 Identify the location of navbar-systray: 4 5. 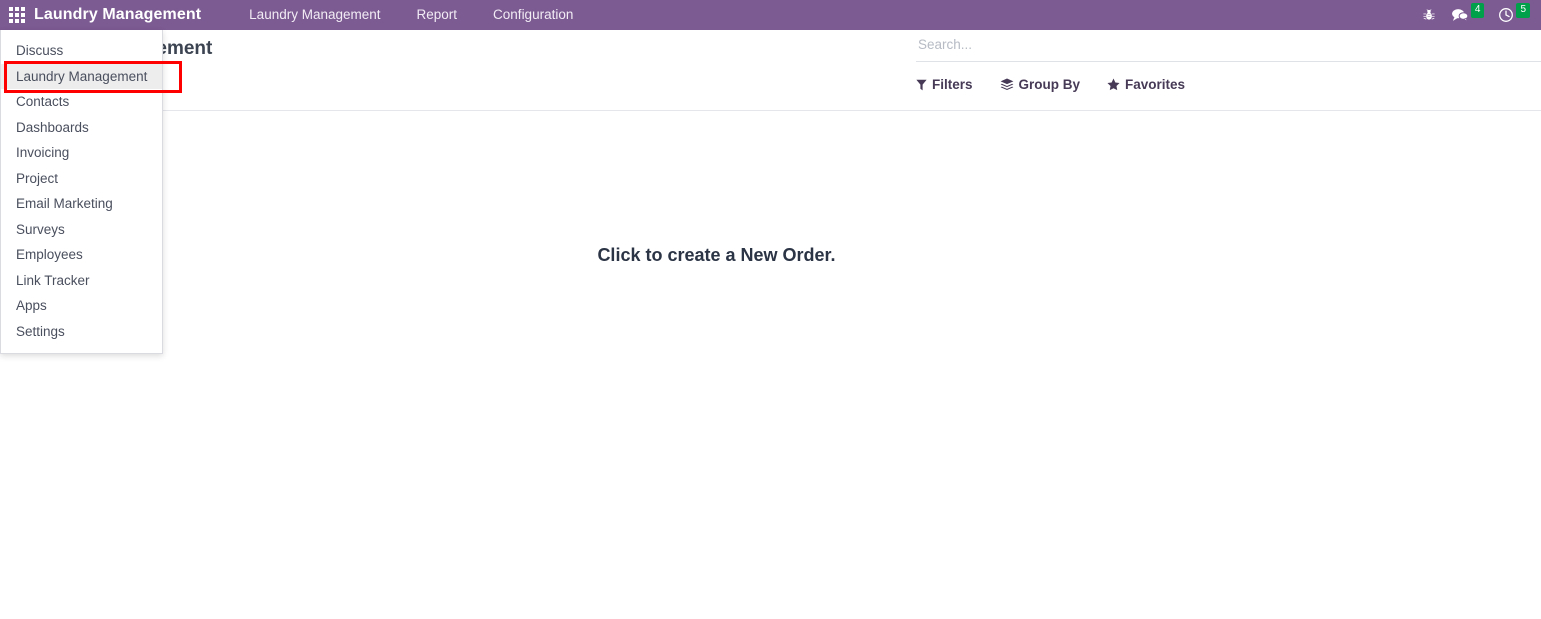
(1476, 15).